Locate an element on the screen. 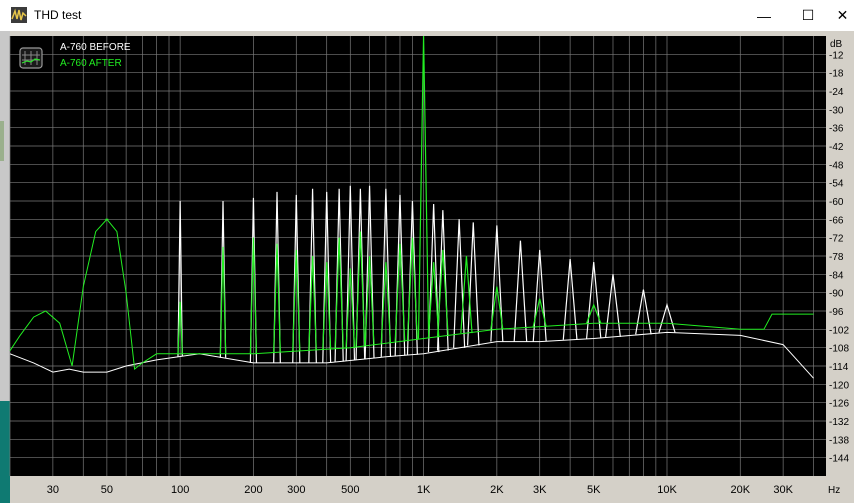 The image size is (854, 503). window-title: THD test is located at coordinates (58, 15).